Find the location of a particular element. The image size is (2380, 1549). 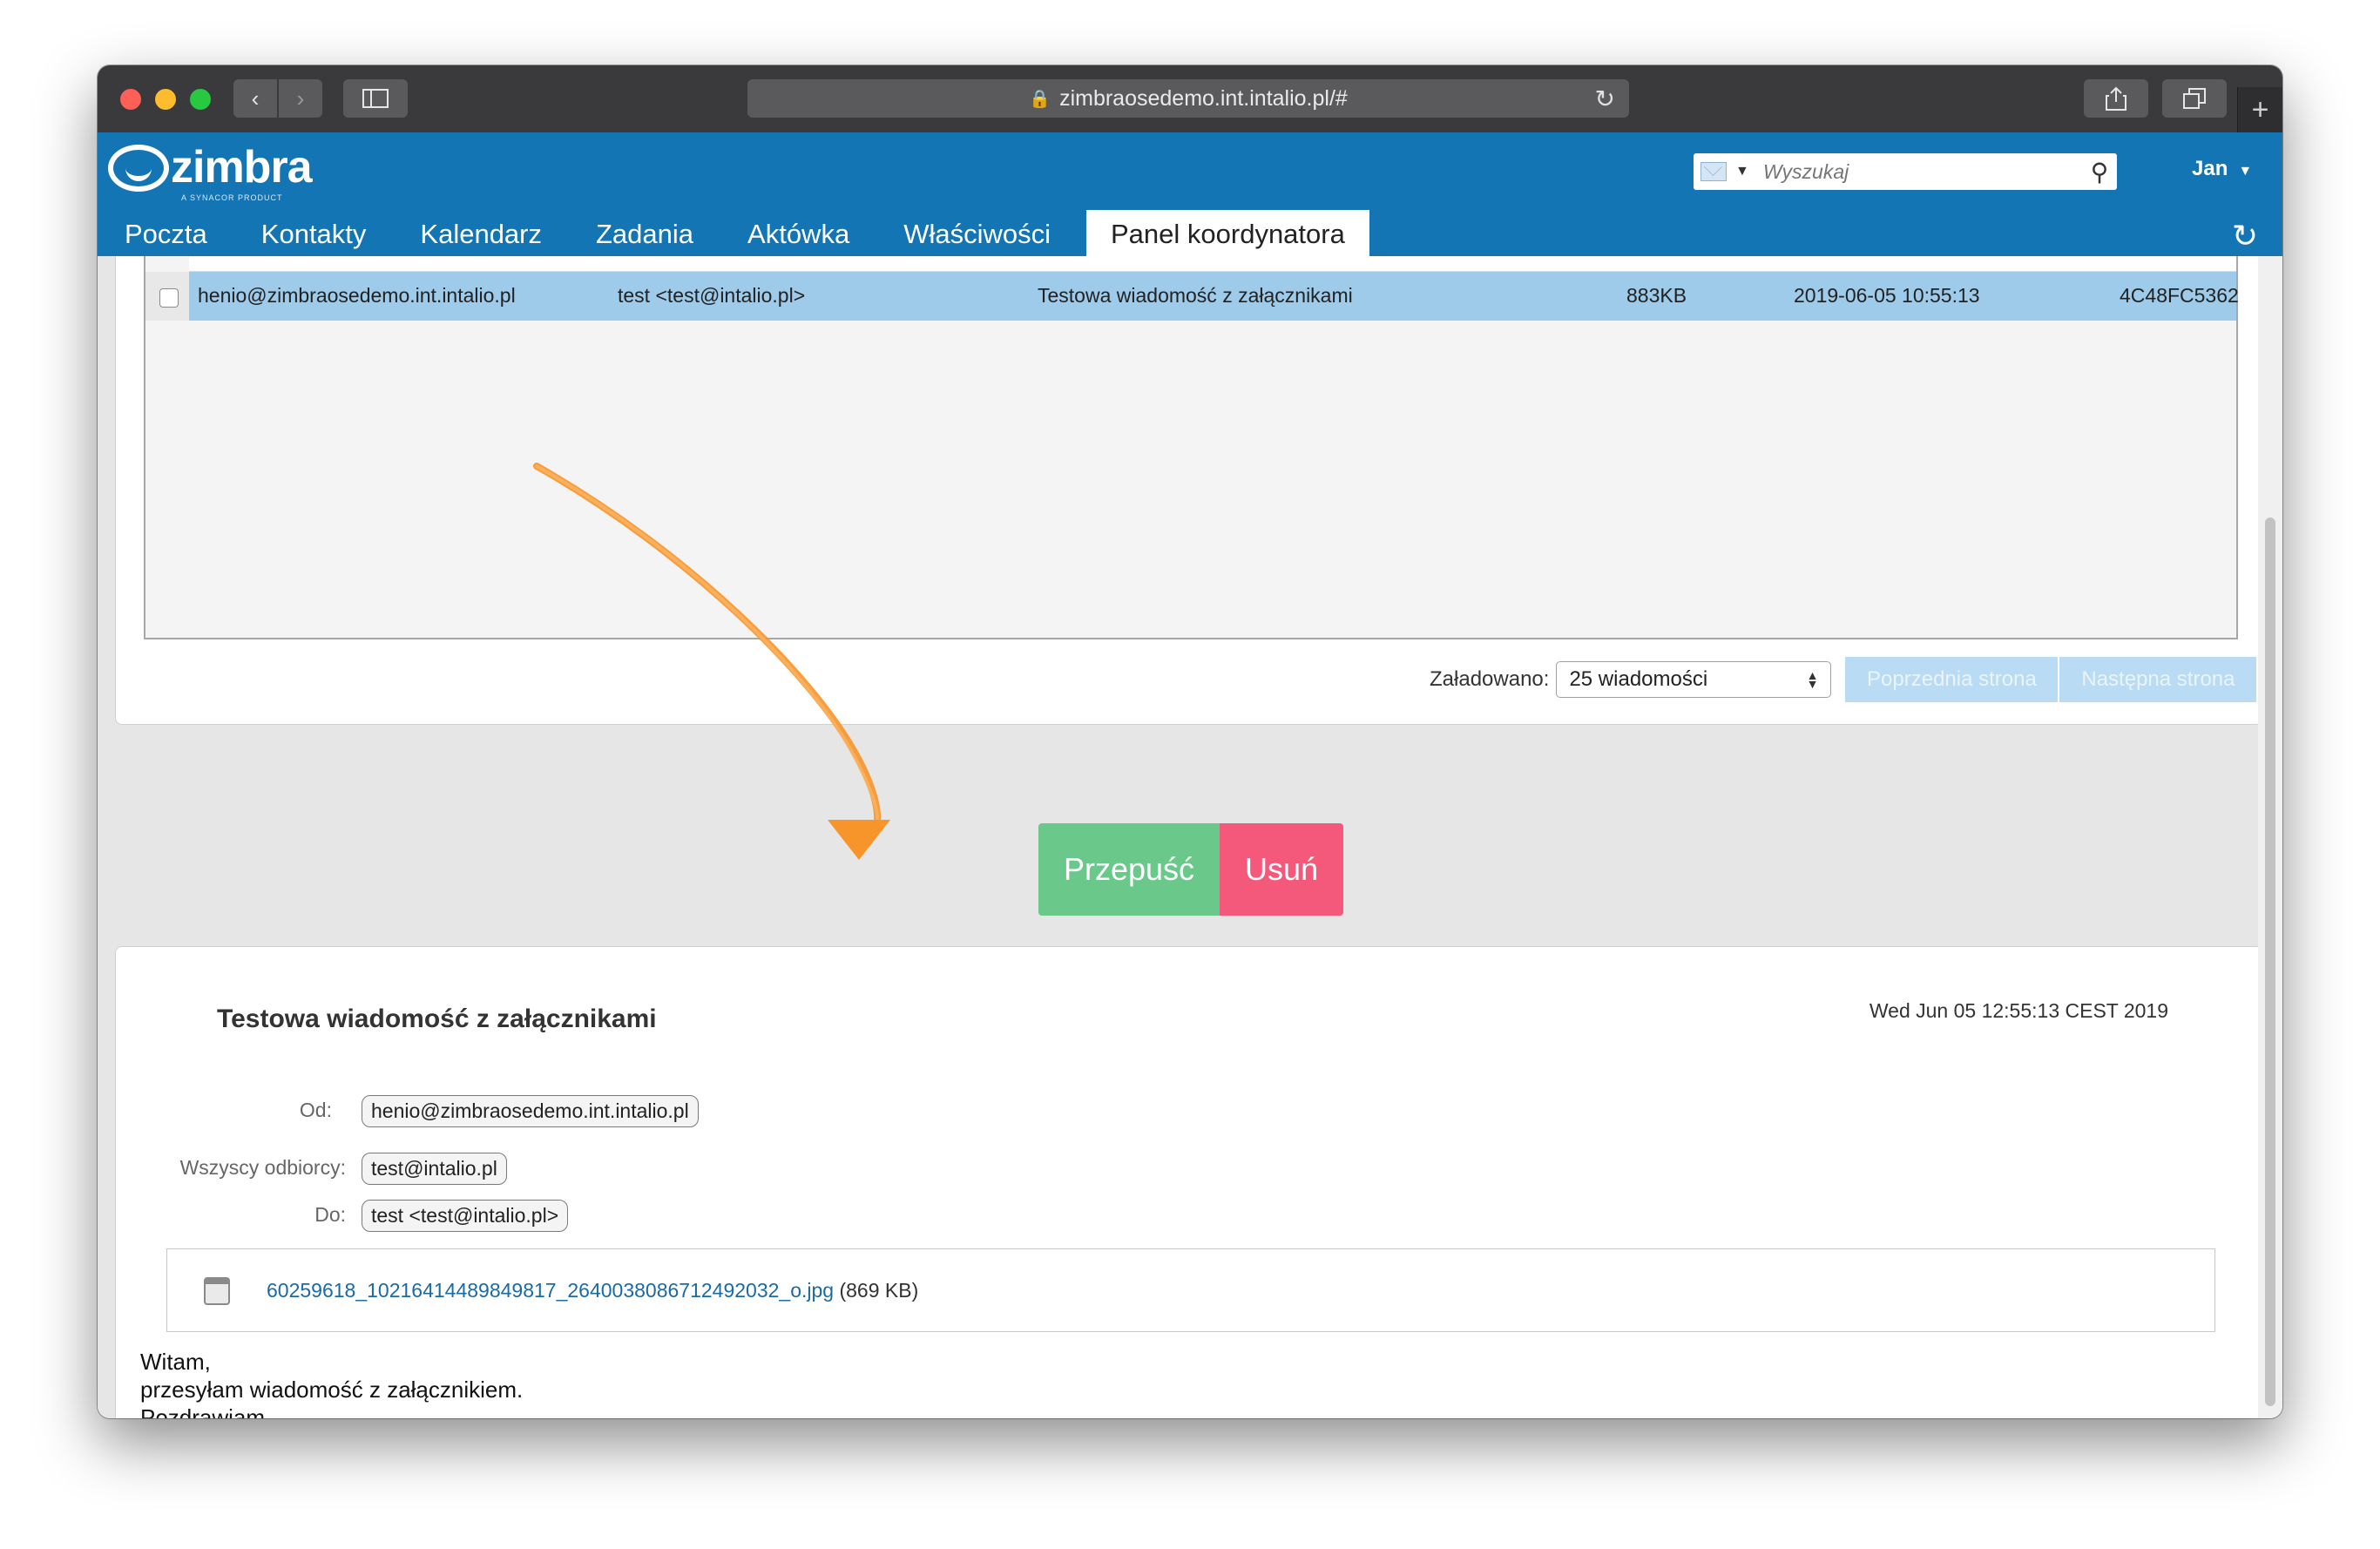

browser-titlebar: ‹ › 🔒 zimbraosedemo.int.intalio.pl/# ↻ + is located at coordinates (1190, 98).